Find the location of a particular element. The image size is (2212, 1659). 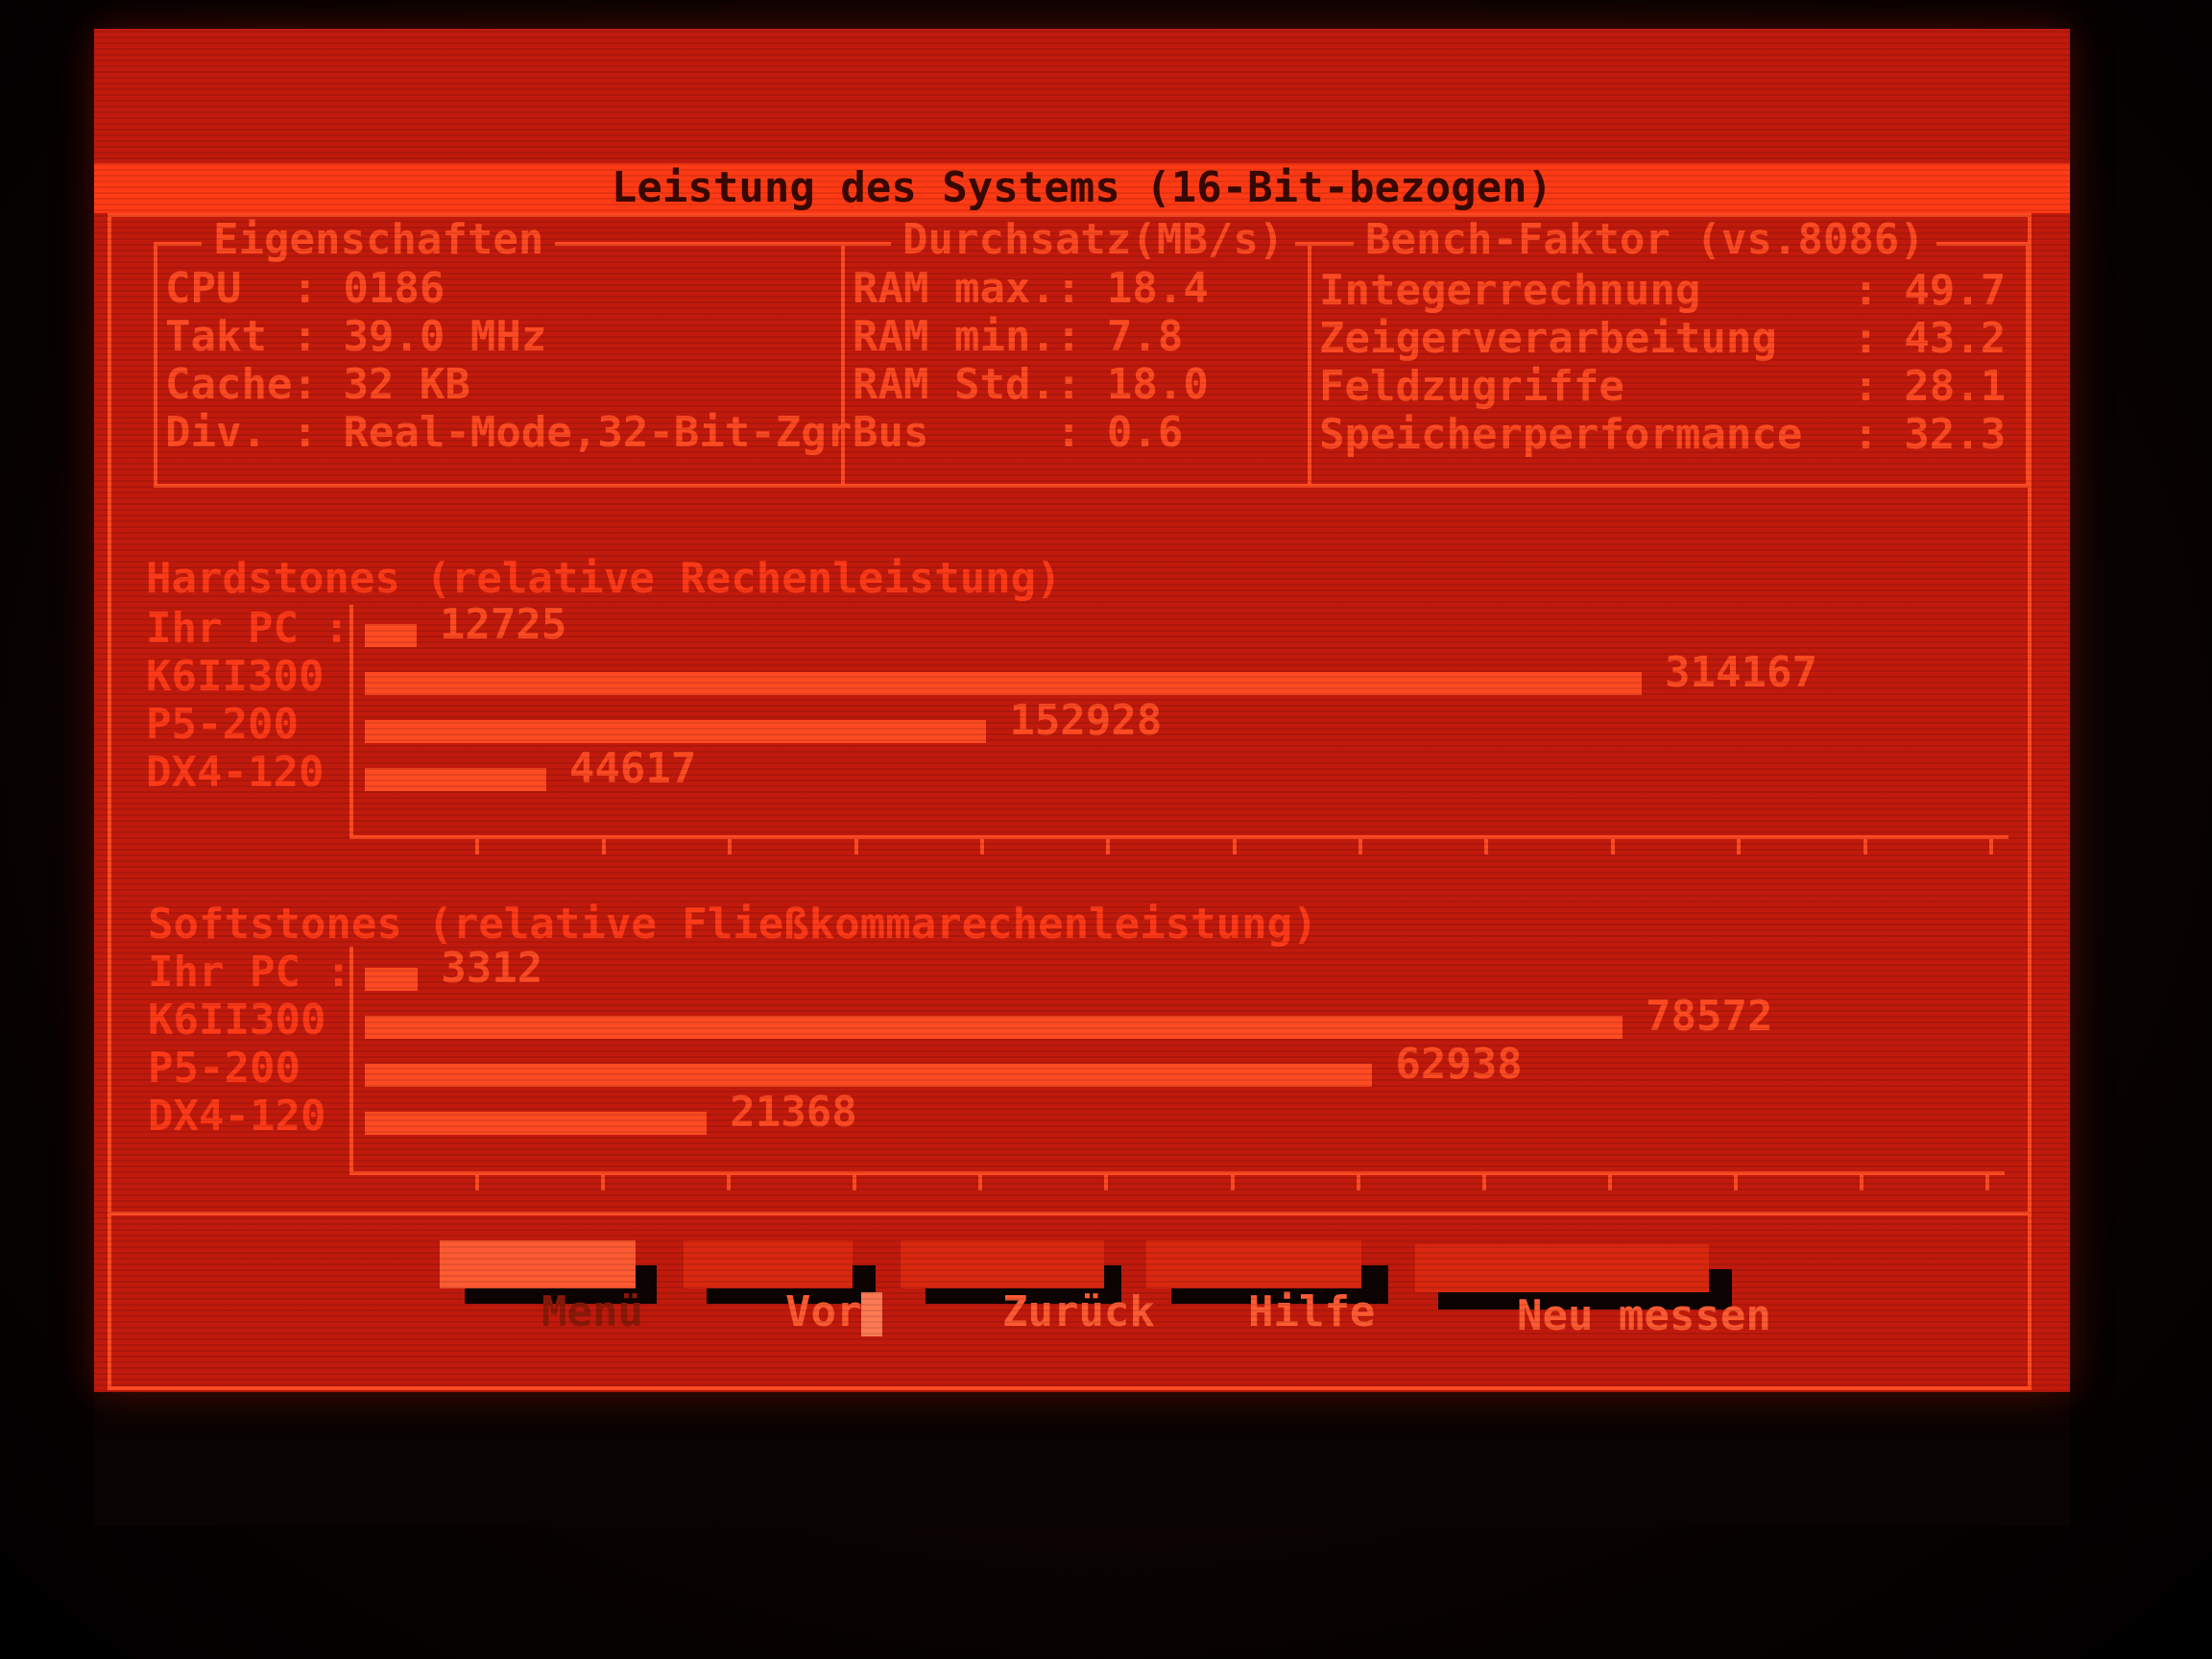

bench-factor-title: Bench-Faktor (vs.8086) is located at coordinates (1645, 240).